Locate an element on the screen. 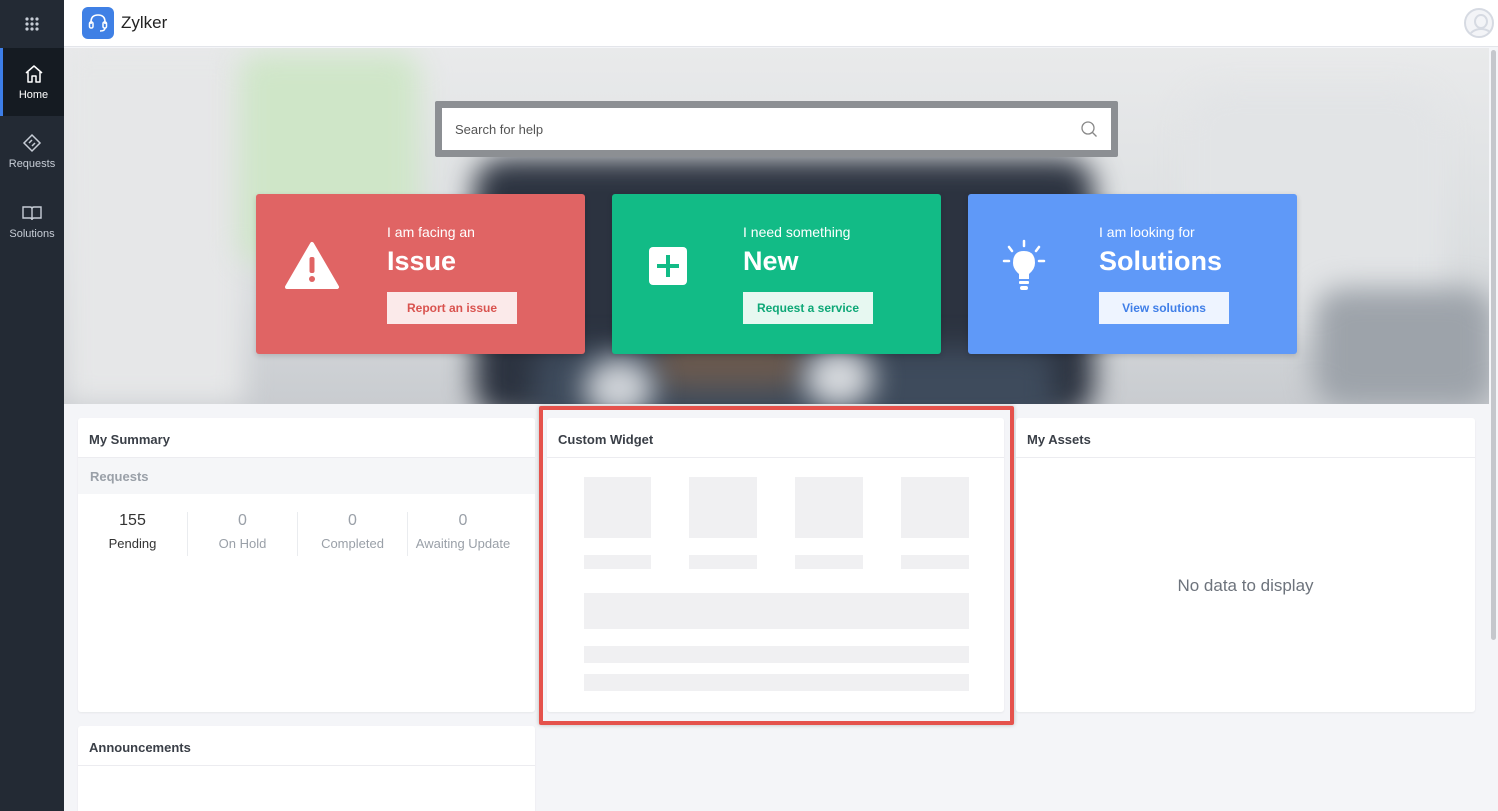 This screenshot has height=811, width=1498. nav-label-requests: Requests is located at coordinates (32, 163).